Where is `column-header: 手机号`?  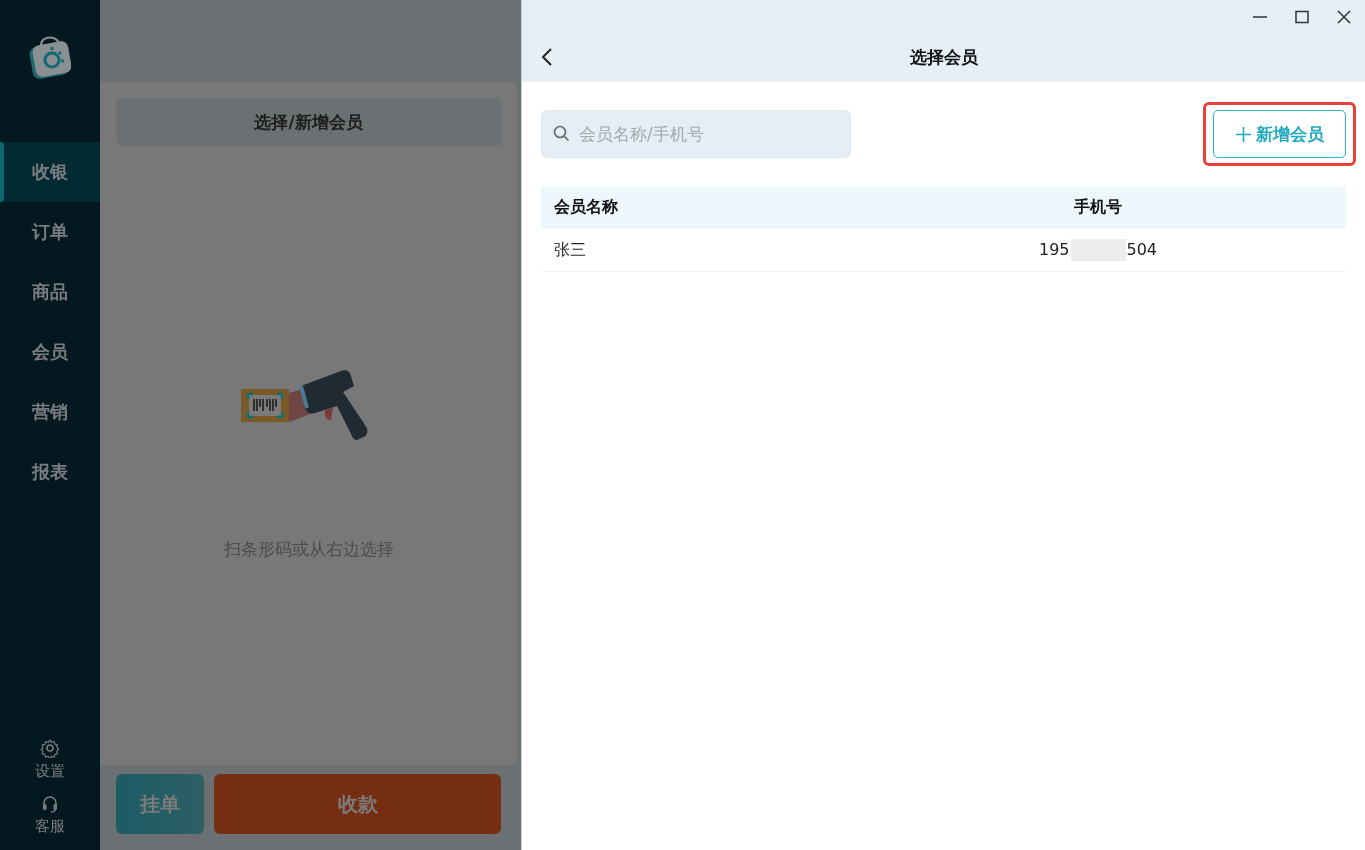 column-header: 手机号 is located at coordinates (1098, 207).